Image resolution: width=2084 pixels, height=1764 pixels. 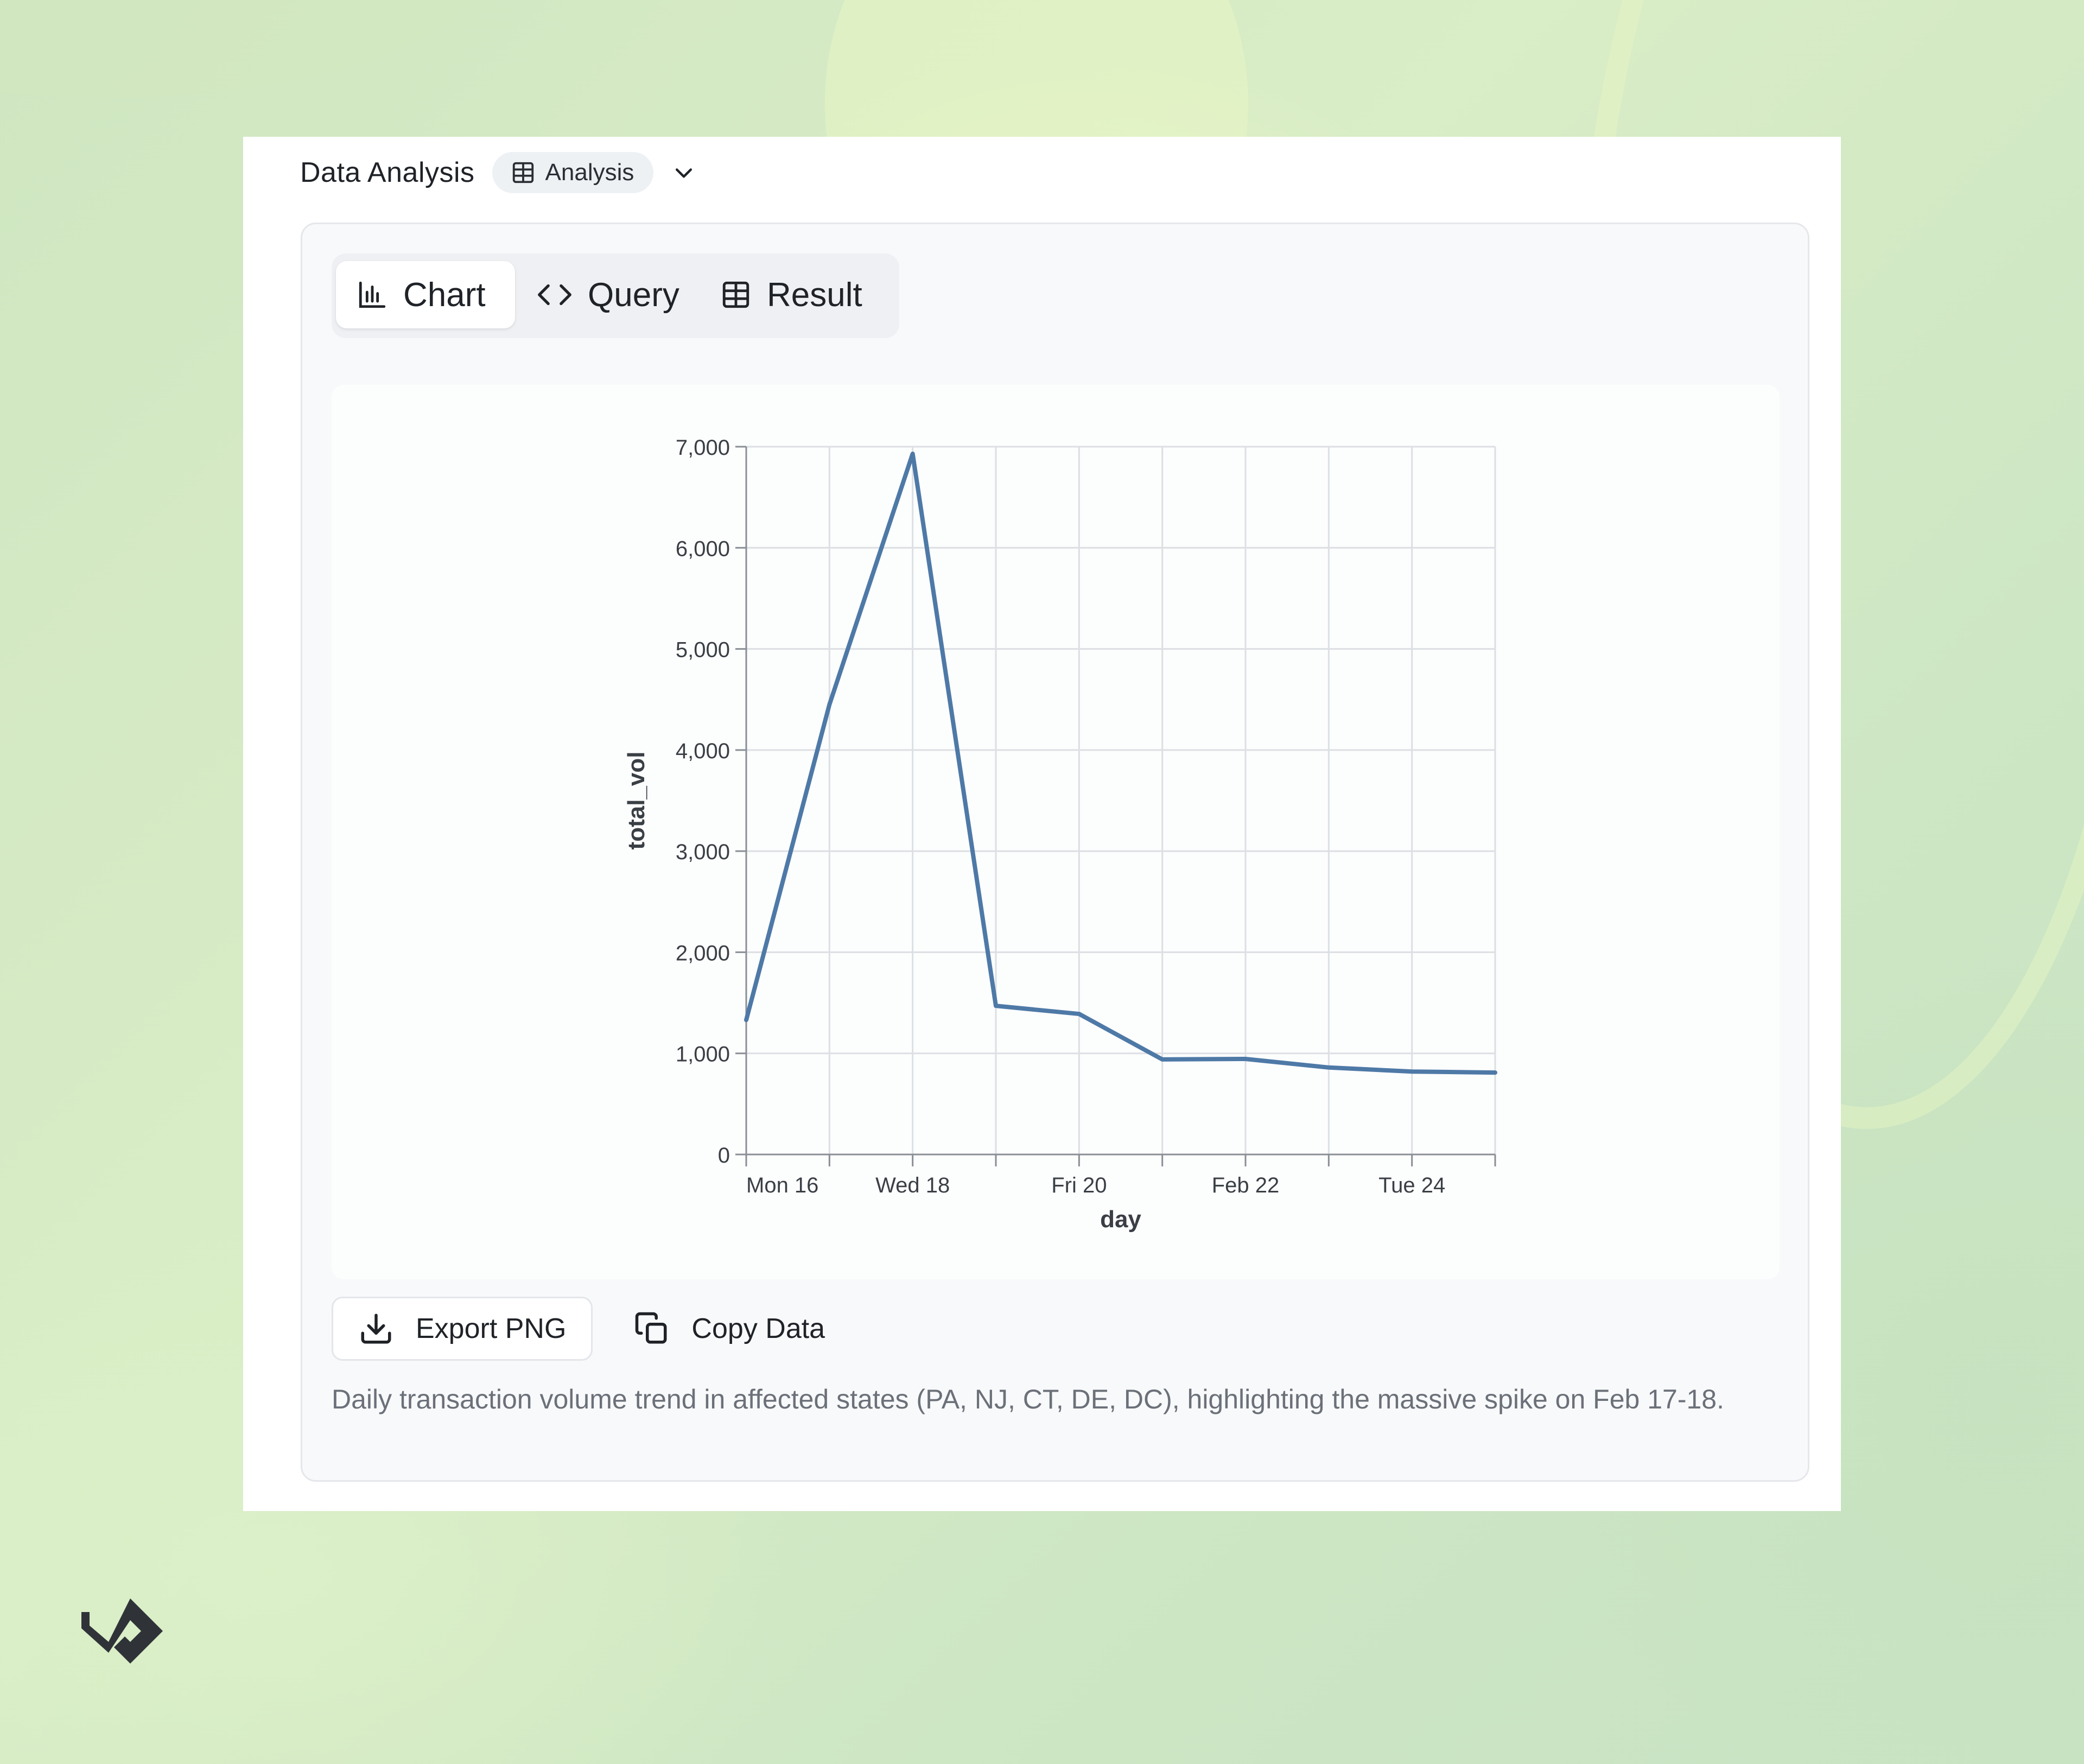 What do you see at coordinates (589, 173) in the screenshot?
I see `analysis-badge-label: Analysis` at bounding box center [589, 173].